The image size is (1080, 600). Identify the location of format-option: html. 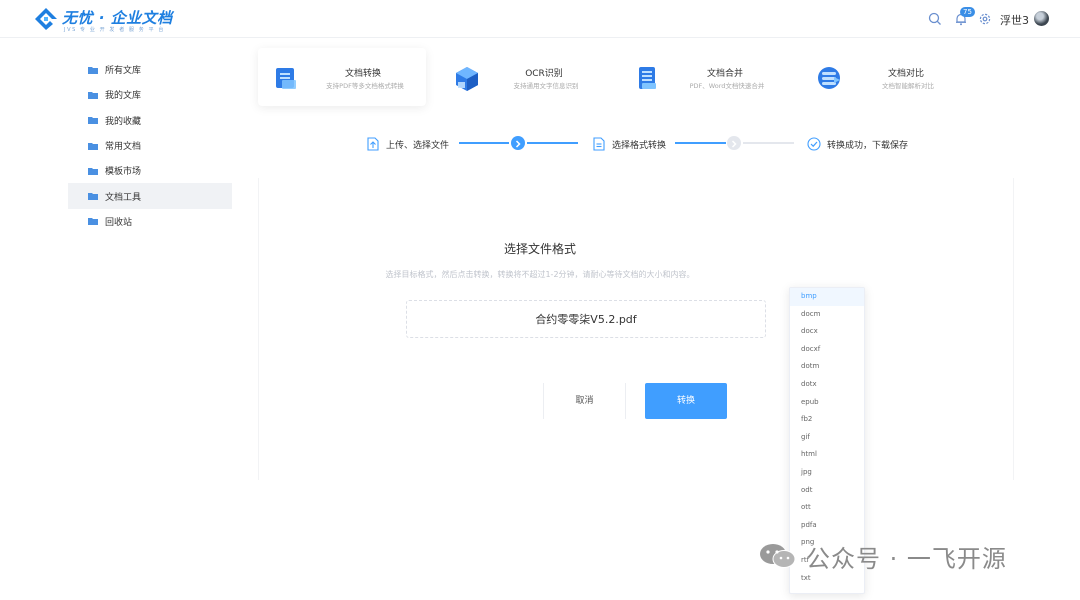
(827, 455).